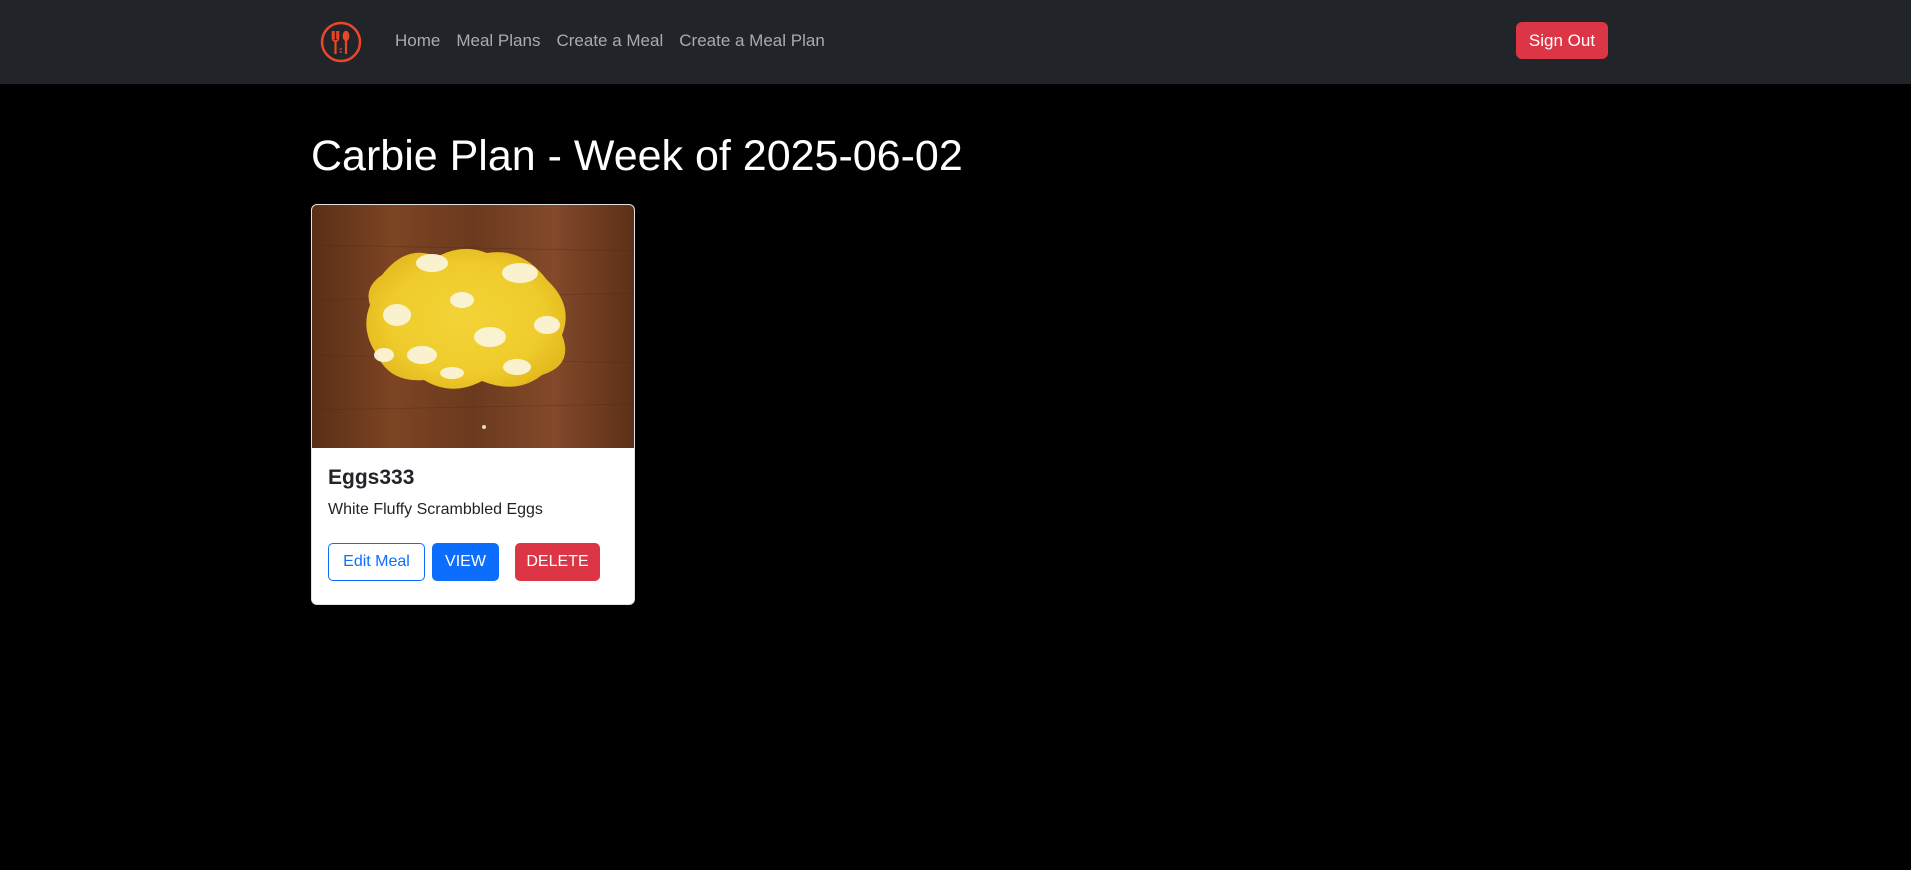  What do you see at coordinates (376, 562) in the screenshot?
I see `edit-meal-button: Edit Meal` at bounding box center [376, 562].